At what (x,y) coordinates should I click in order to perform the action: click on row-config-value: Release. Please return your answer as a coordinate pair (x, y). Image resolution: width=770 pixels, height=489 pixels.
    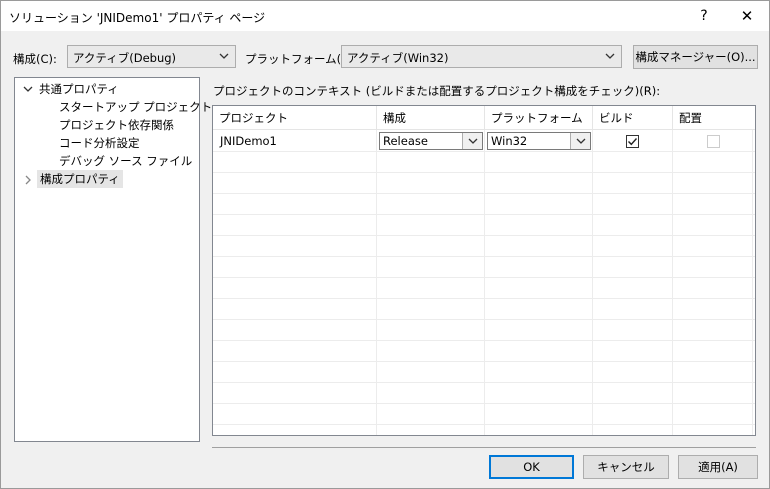
    Looking at the image, I should click on (405, 141).